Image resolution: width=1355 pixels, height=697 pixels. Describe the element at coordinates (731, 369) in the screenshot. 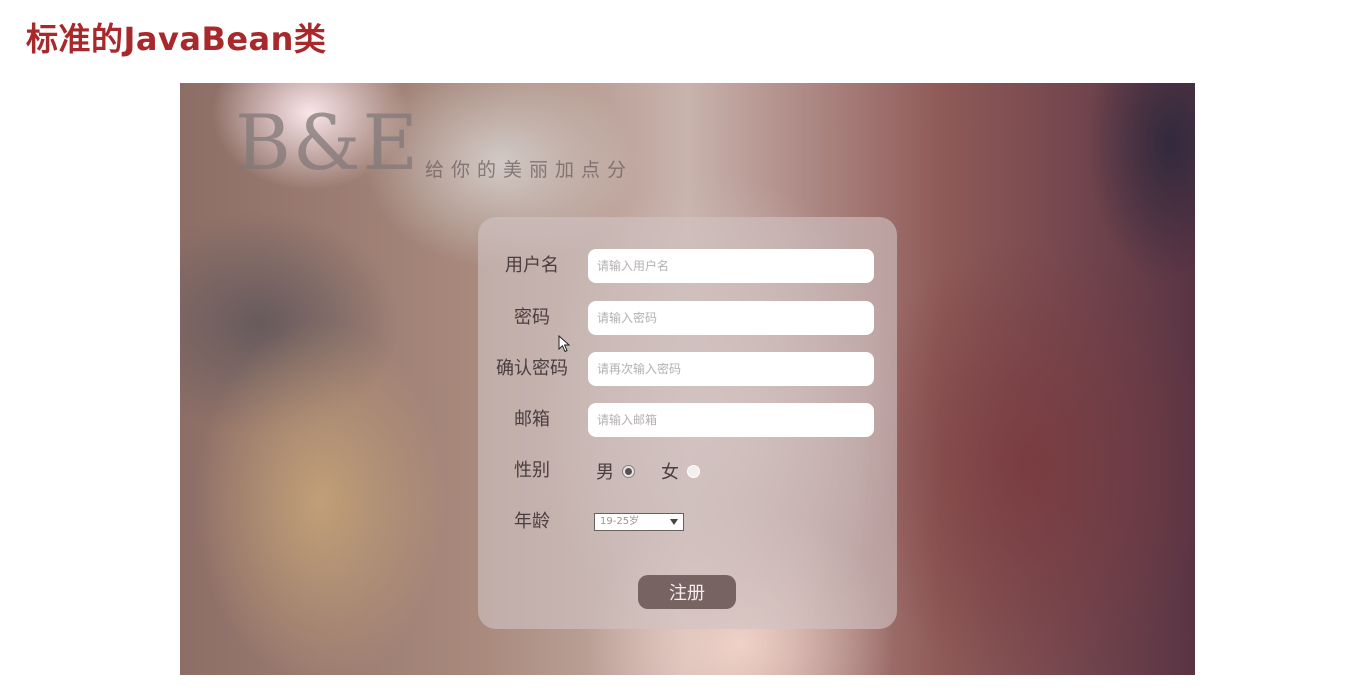

I see `confirm-password-input` at that location.